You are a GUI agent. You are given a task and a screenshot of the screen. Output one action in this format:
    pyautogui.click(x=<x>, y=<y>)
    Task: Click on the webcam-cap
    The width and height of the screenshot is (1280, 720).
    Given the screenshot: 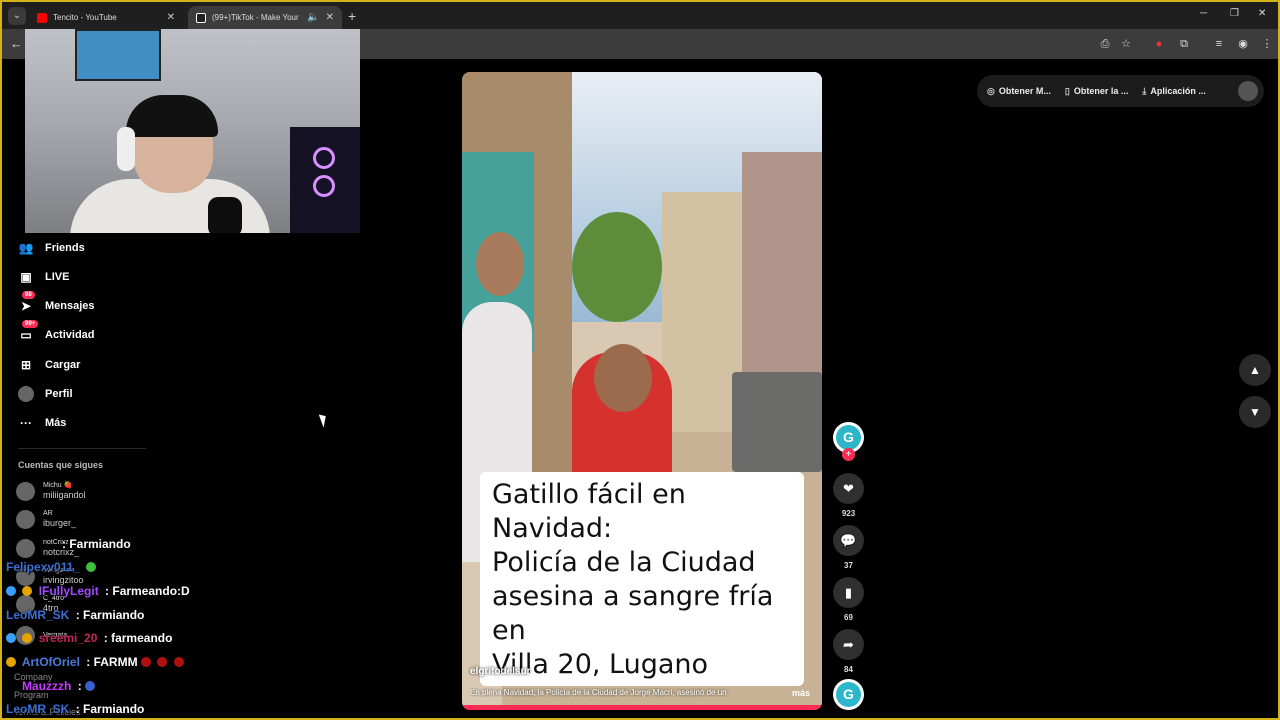 What is the action you would take?
    pyautogui.click(x=172, y=116)
    